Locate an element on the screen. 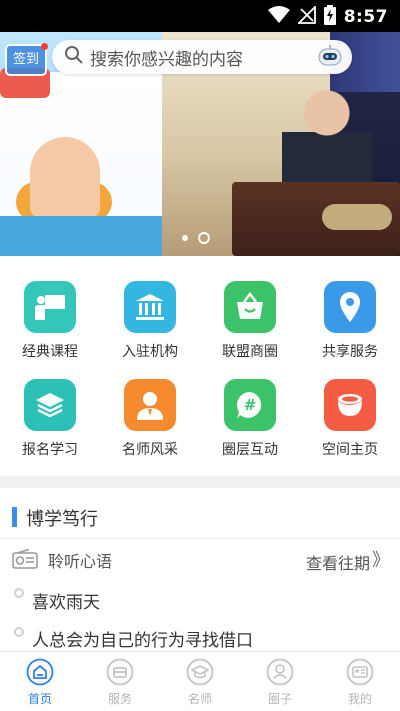 This screenshot has height=711, width=400. section-underline is located at coordinates (200, 538).